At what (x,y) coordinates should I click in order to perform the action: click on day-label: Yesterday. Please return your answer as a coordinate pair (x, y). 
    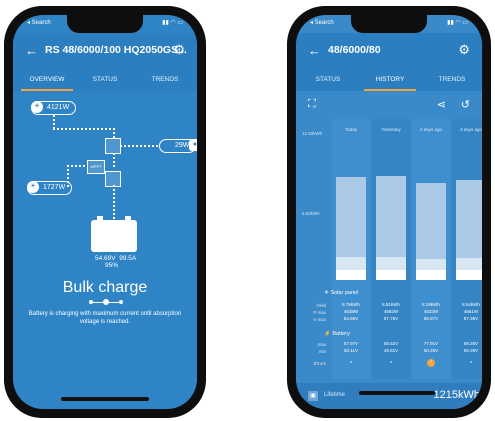
    Looking at the image, I should click on (391, 129).